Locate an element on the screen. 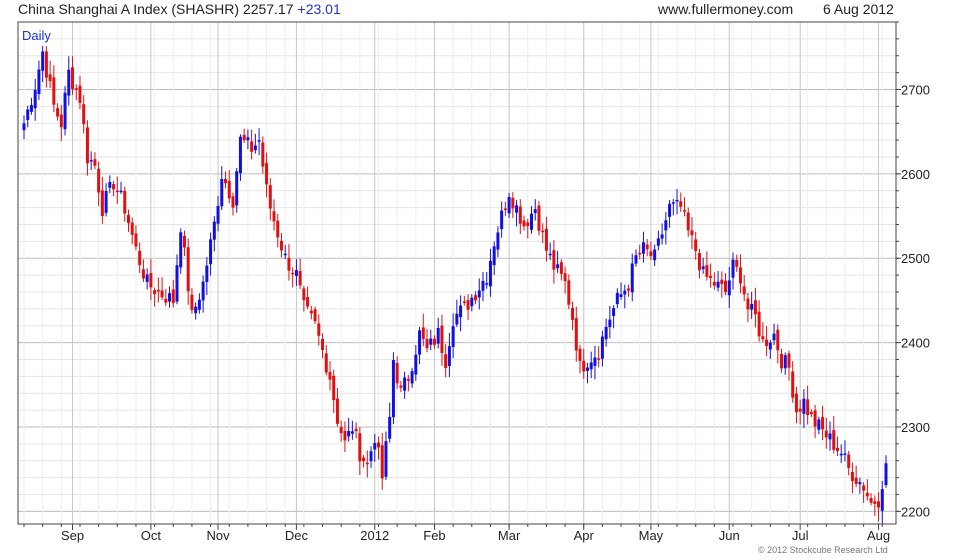 This screenshot has height=560, width=980. y-tick-label: 2700 is located at coordinates (915, 89).